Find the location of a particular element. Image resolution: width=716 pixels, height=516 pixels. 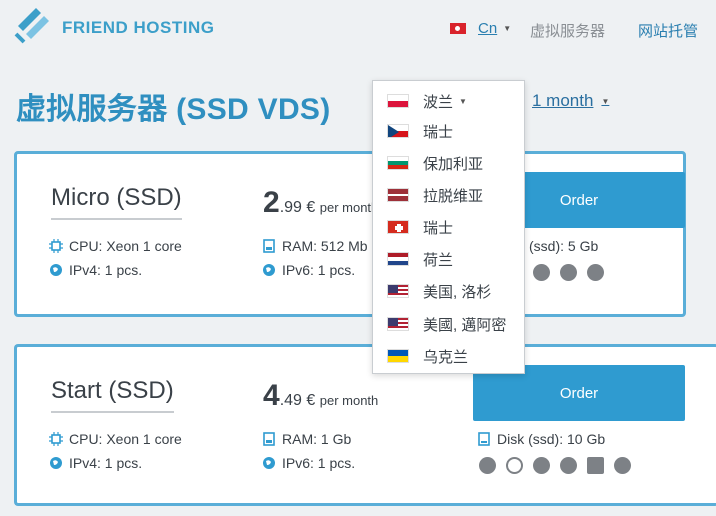

nav-hosting: 网站托管 is located at coordinates (668, 30).